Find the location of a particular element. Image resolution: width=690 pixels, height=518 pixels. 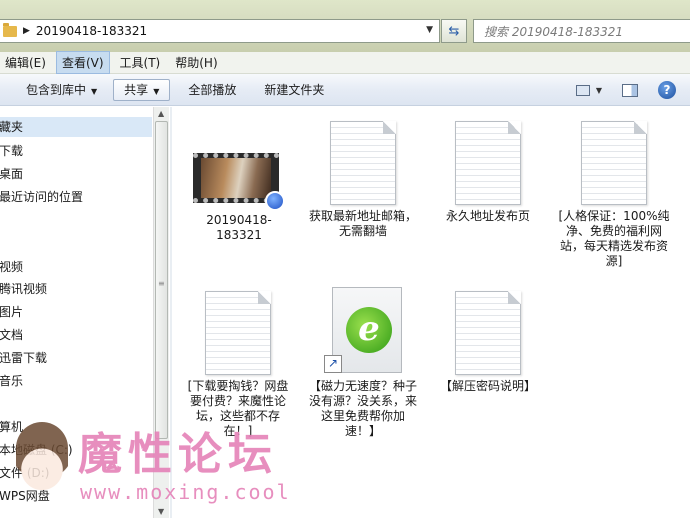

menu-tools: 工具(T) is located at coordinates (140, 62).